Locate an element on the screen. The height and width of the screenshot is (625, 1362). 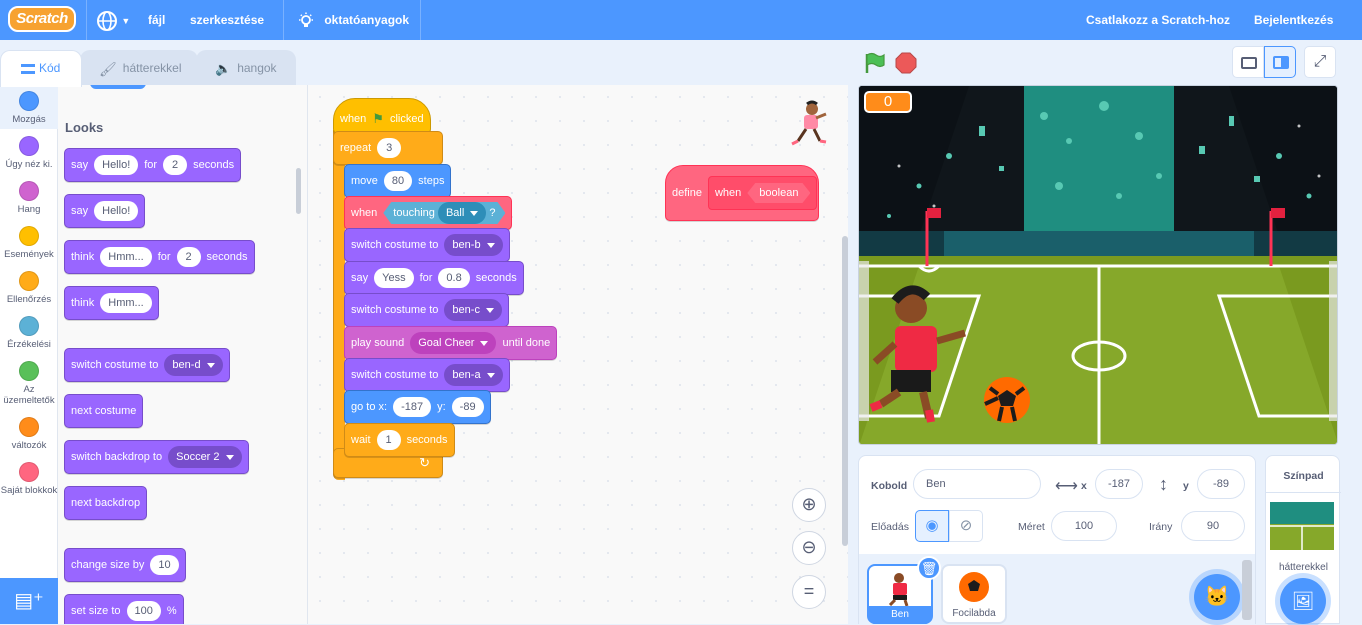
block-input: 0.8 is located at coordinates (454, 278).